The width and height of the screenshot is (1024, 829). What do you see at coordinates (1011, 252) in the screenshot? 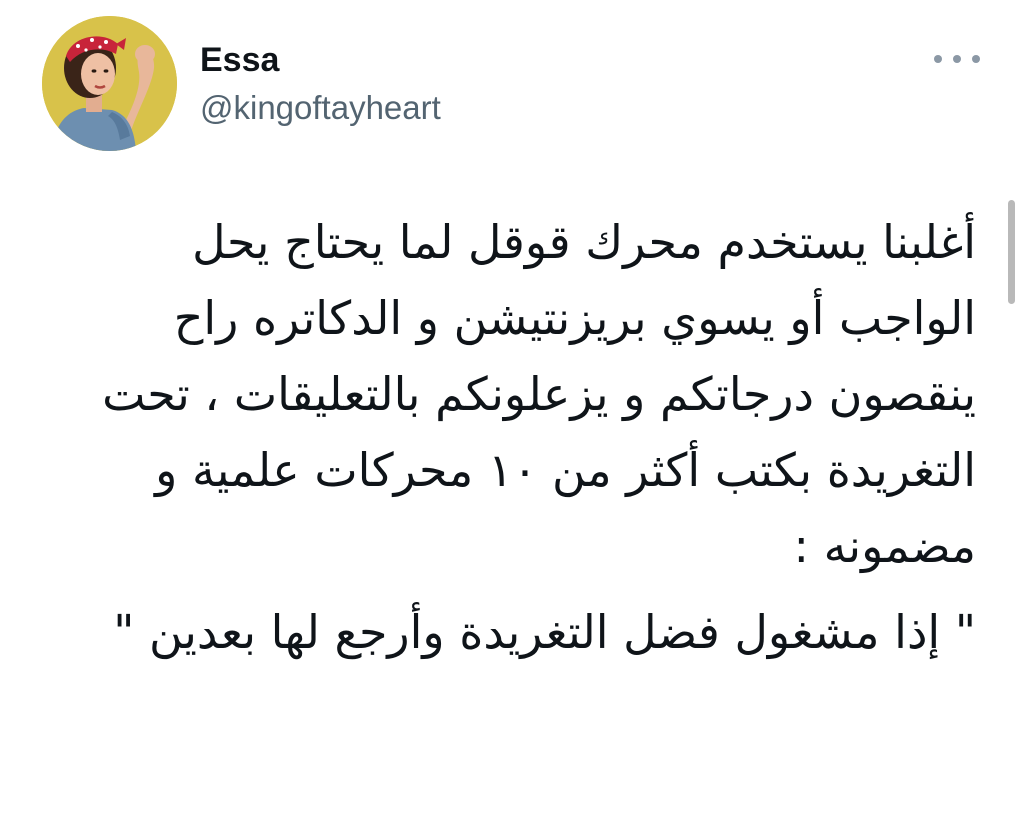
I see `scrollbar` at bounding box center [1011, 252].